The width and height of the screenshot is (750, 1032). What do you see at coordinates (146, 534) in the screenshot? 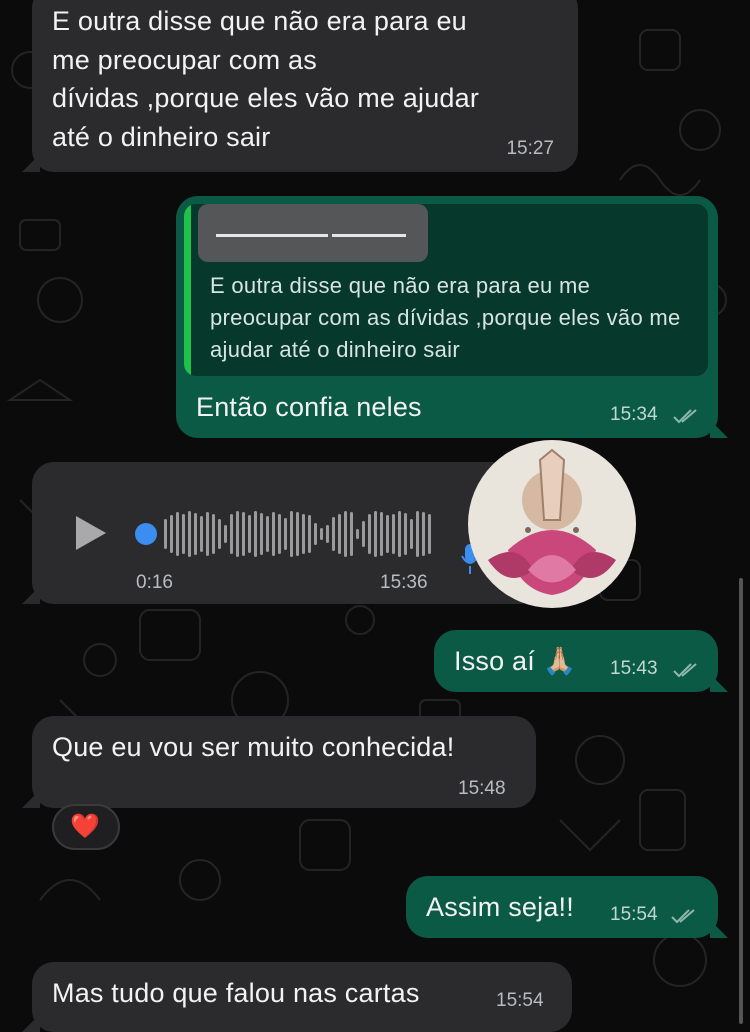
I see `playback-position-dot` at bounding box center [146, 534].